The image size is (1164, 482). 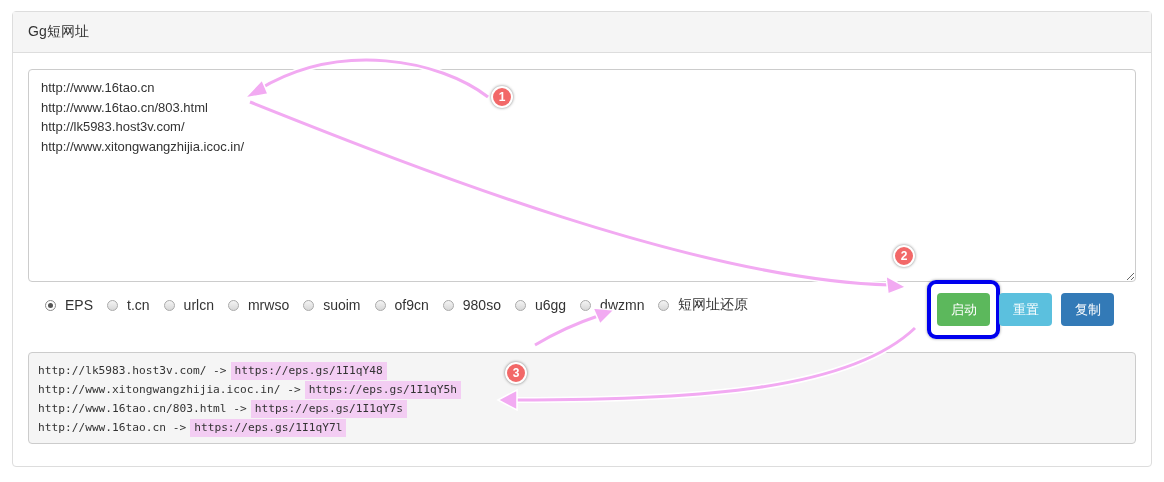 I want to click on source-url: http://lk5983.host3v.com/ ->, so click(x=132, y=370).